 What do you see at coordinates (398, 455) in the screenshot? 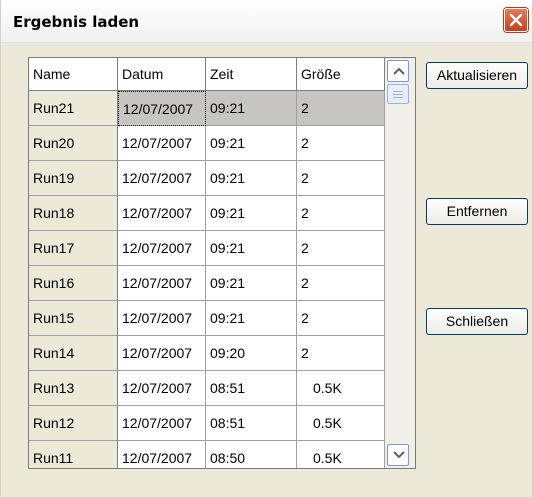
I see `scroll-down-button` at bounding box center [398, 455].